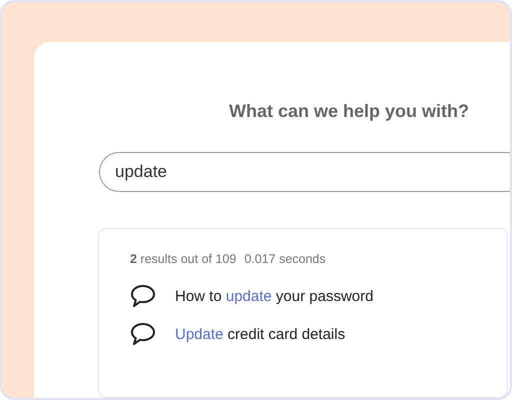 The height and width of the screenshot is (400, 512). What do you see at coordinates (304, 172) in the screenshot?
I see `search-field: update` at bounding box center [304, 172].